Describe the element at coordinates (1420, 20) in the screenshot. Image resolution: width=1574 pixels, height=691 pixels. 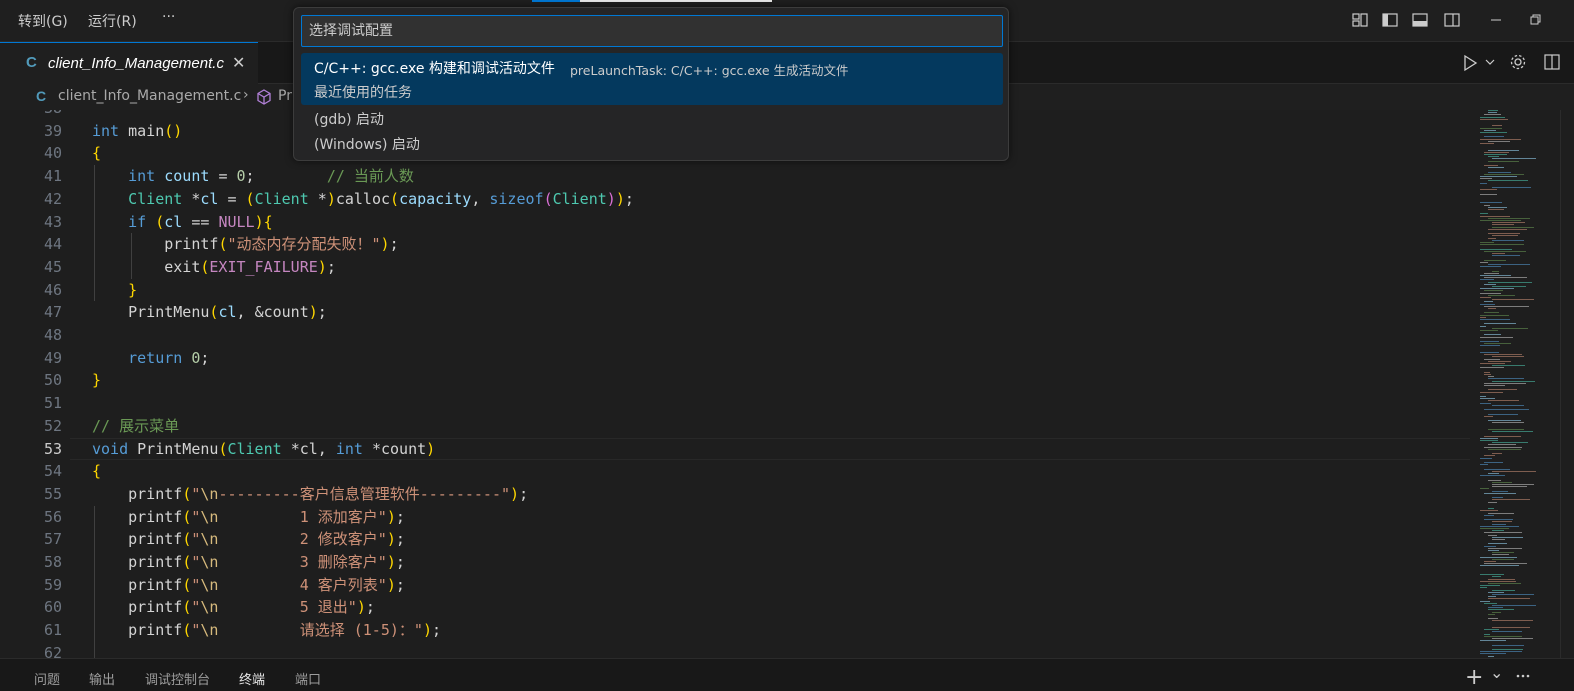
I see `toggle-panel-icon` at that location.